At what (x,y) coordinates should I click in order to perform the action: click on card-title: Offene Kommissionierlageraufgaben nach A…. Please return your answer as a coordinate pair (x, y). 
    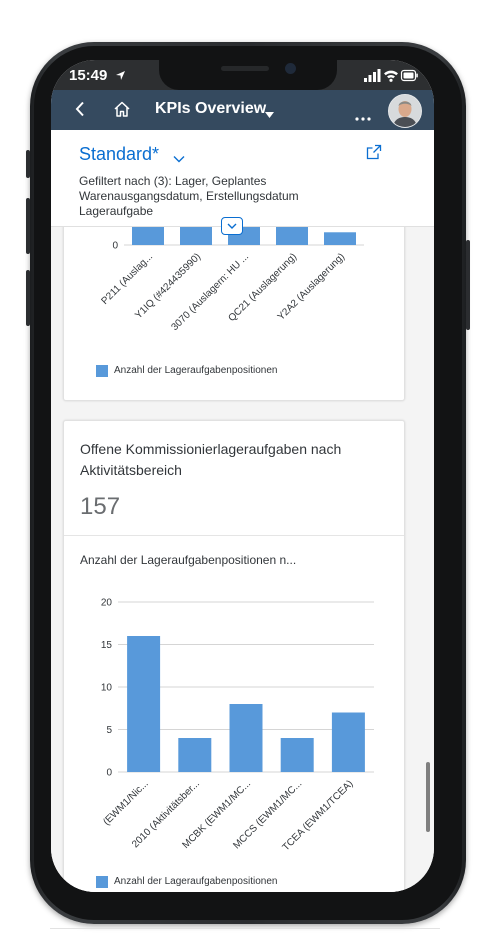
    Looking at the image, I should click on (211, 459).